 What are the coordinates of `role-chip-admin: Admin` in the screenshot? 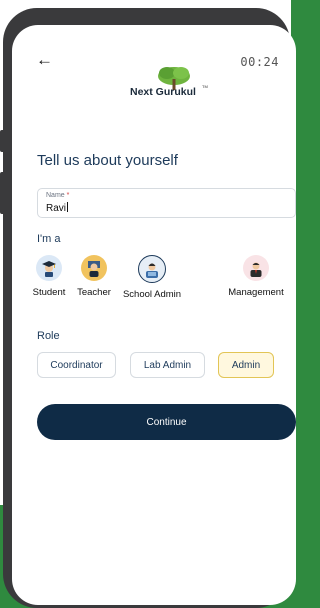 It's located at (246, 365).